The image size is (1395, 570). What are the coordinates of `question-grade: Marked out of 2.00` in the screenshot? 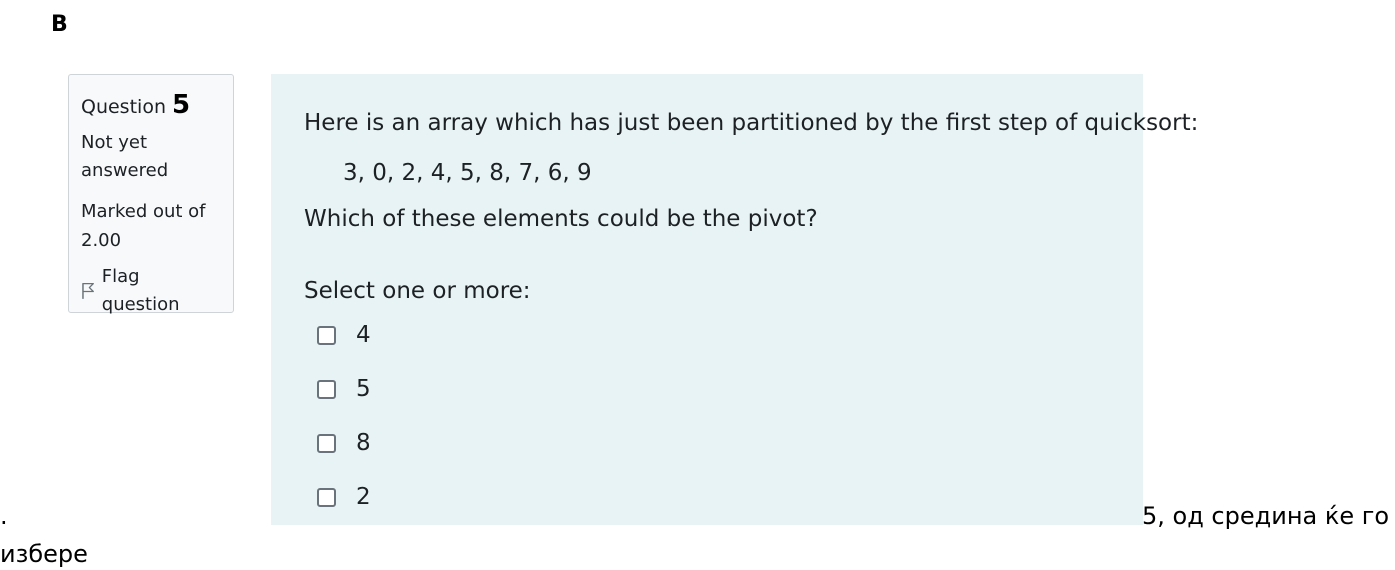 It's located at (143, 226).